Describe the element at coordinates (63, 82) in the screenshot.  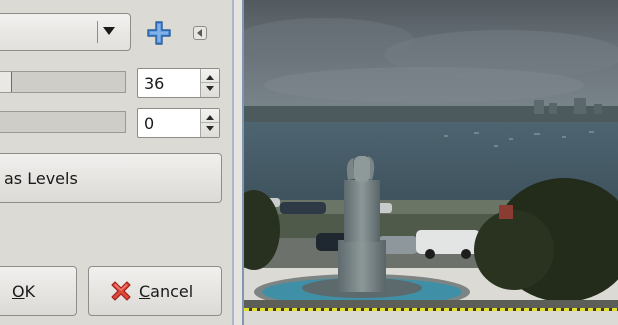
I see `slider-1-trough` at that location.